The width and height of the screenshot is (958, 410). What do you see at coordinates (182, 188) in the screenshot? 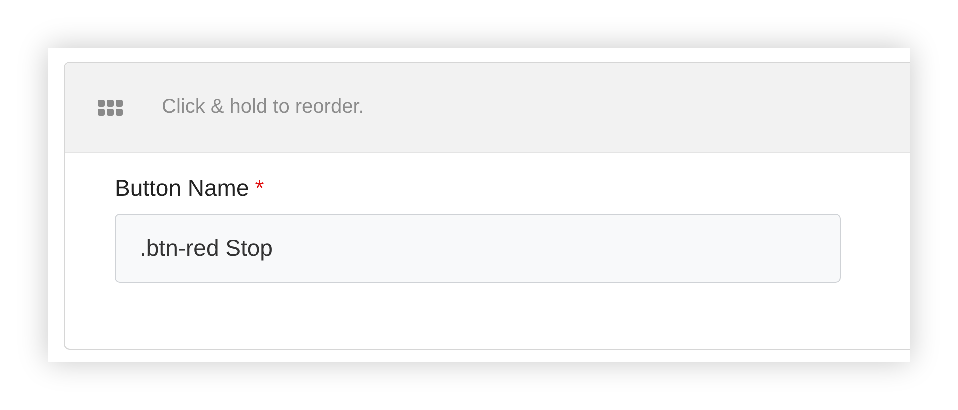
I see `field-label: Button Name` at bounding box center [182, 188].